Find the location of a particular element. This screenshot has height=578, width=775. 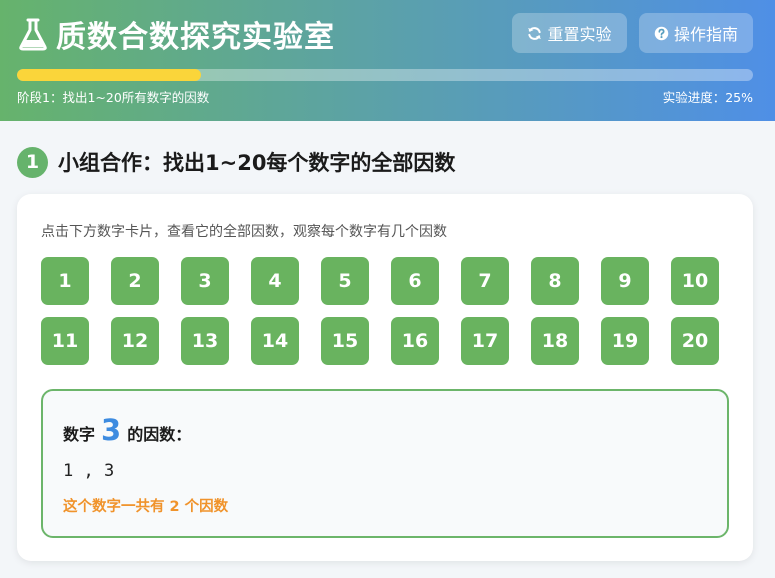

section-title: 小组合作：找出1~20每个数字的全部因数 is located at coordinates (257, 163).